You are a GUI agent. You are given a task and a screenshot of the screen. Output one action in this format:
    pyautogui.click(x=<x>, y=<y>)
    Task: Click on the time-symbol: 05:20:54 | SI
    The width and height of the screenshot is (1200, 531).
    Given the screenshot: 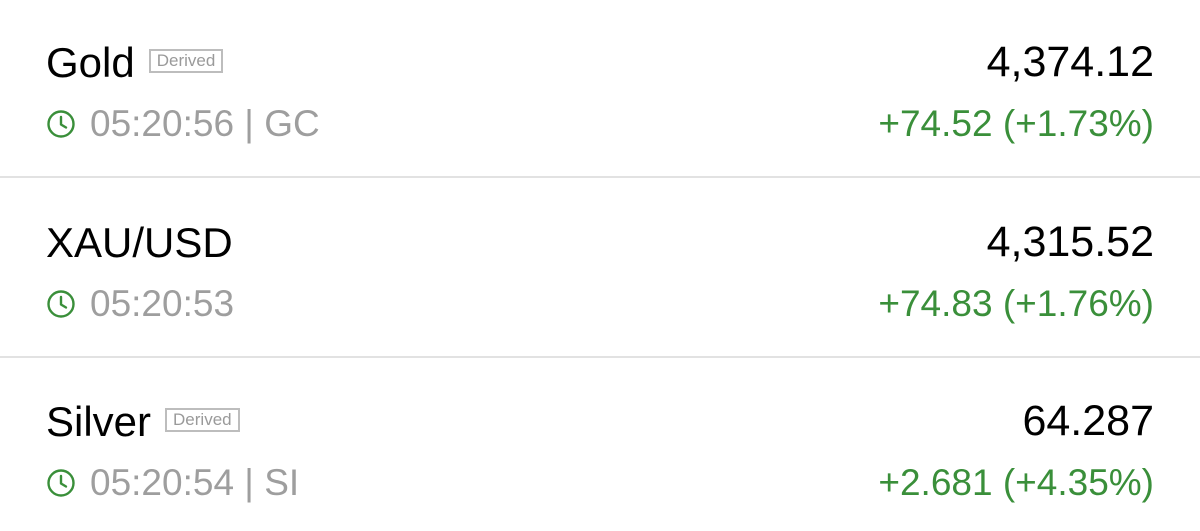 What is the action you would take?
    pyautogui.click(x=195, y=482)
    